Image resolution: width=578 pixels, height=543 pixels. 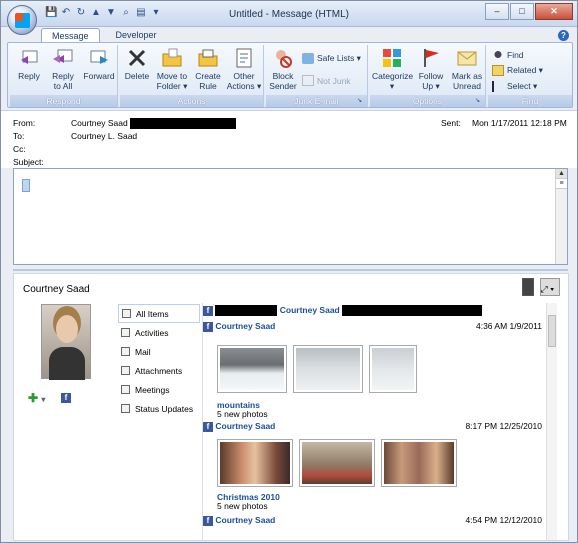 I want to click on move-to-folder-button: Move to Folder ▾, so click(x=172, y=69).